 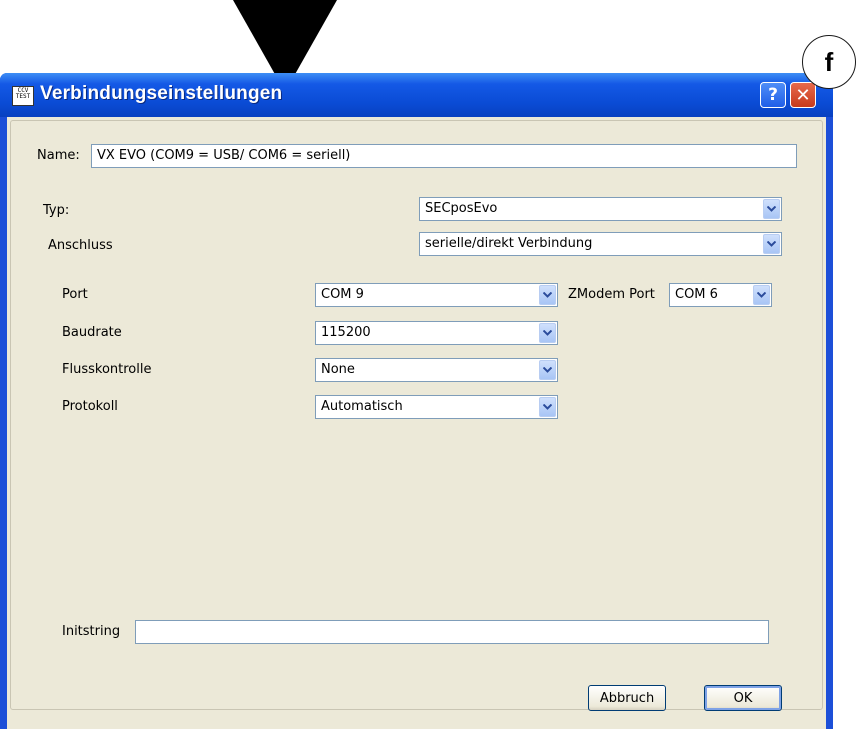 What do you see at coordinates (58, 155) in the screenshot?
I see `name-label: Name:` at bounding box center [58, 155].